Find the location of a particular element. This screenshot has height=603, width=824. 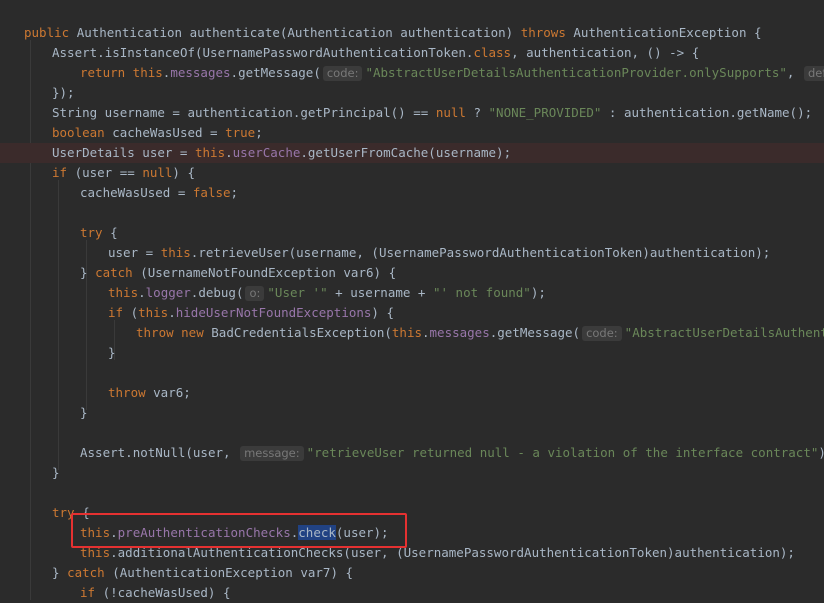

code-token: var6; is located at coordinates (172, 392).